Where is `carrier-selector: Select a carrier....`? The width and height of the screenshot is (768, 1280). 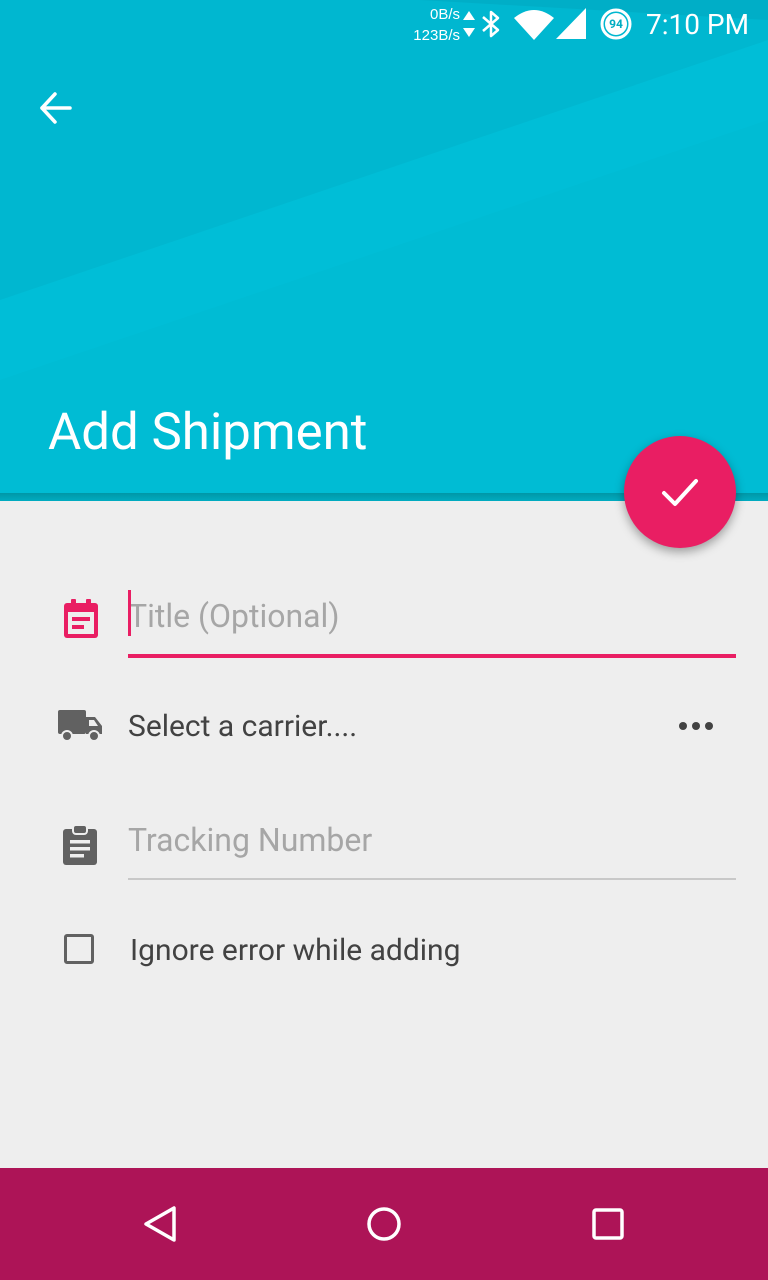
carrier-selector: Select a carrier.... is located at coordinates (242, 727).